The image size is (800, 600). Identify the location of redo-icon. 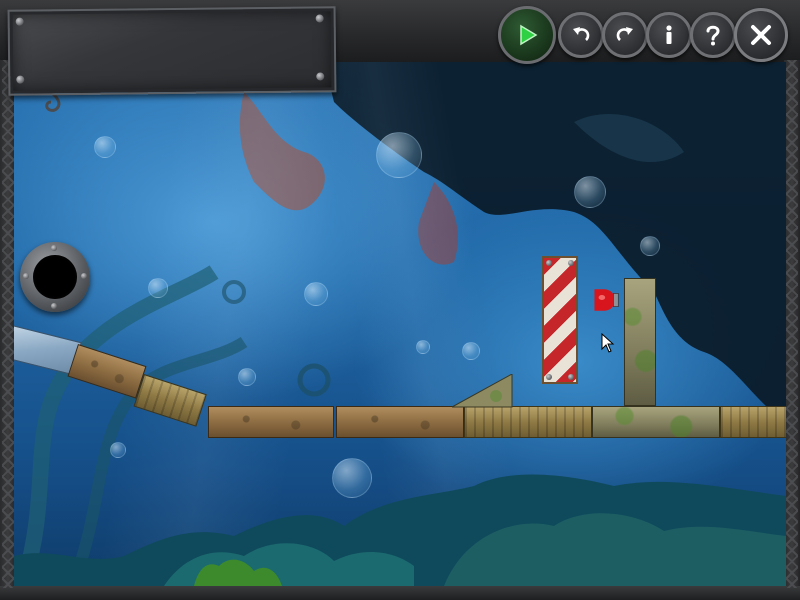
(624, 34).